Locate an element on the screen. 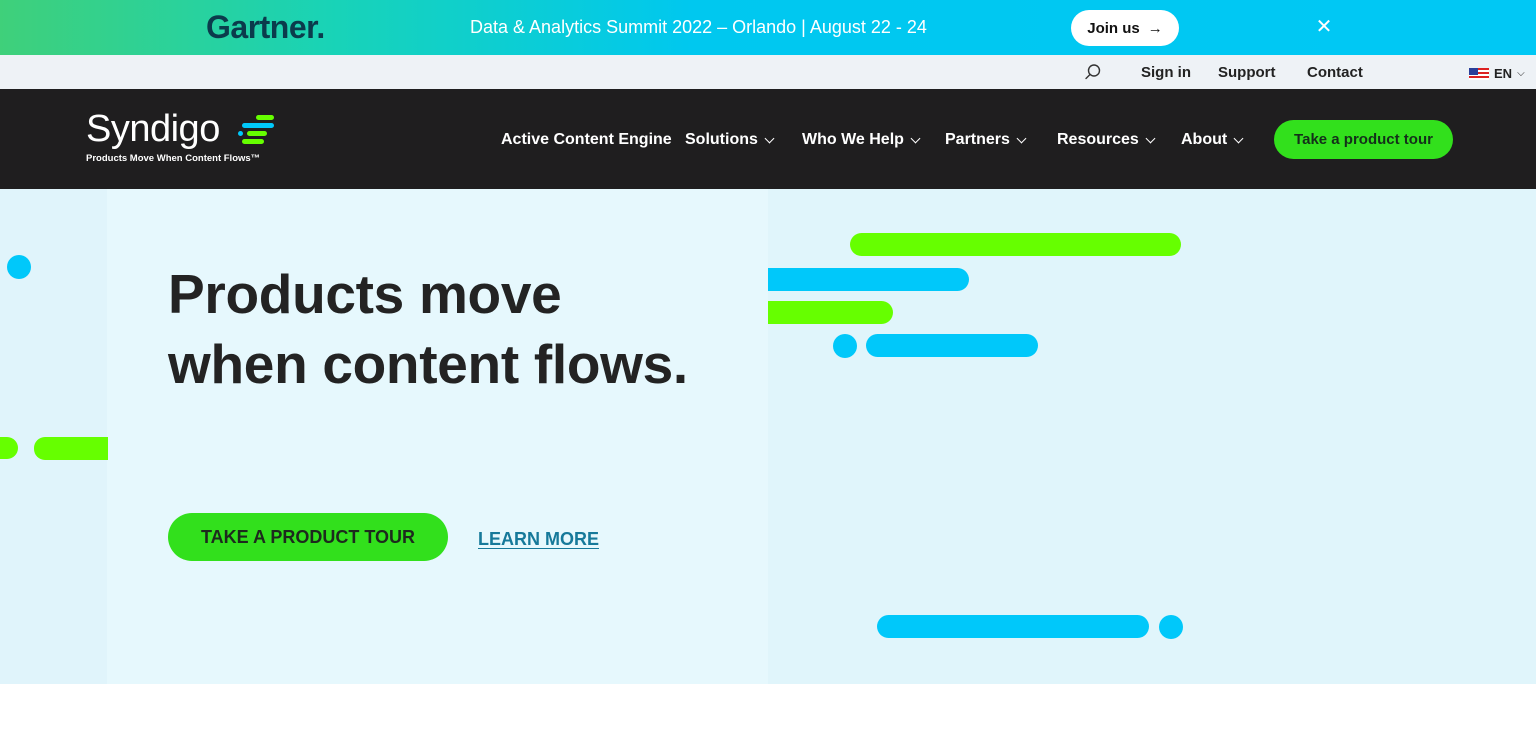 Image resolution: width=1536 pixels, height=746 pixels. search-icon is located at coordinates (1093, 72).